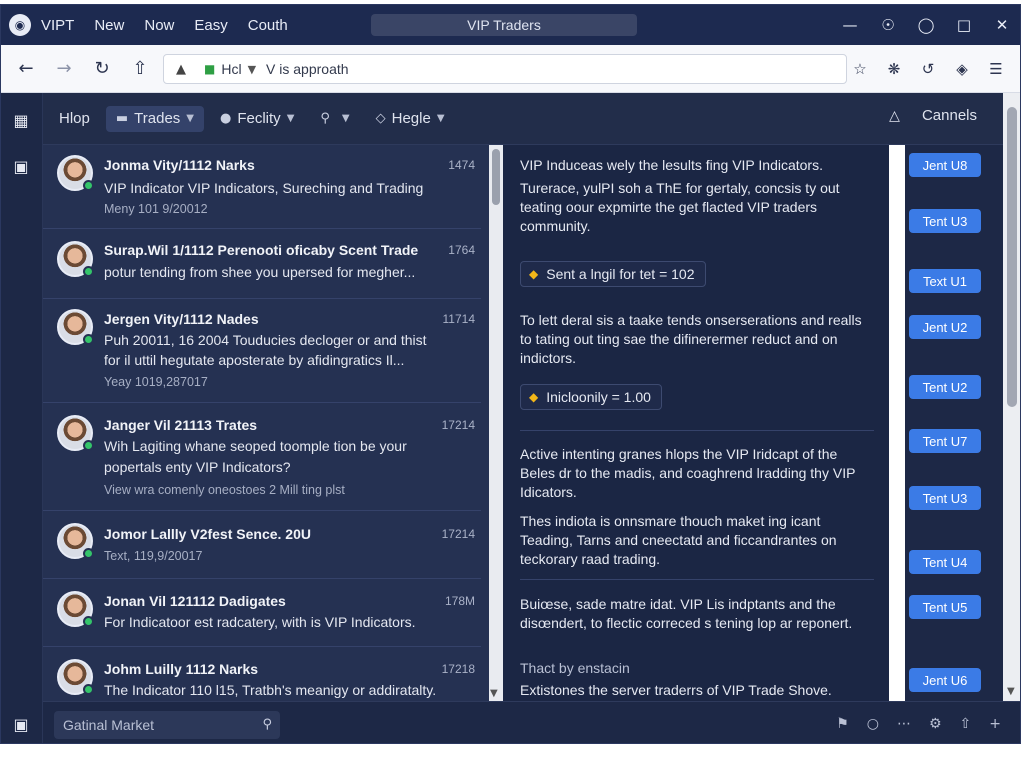 This screenshot has width=1024, height=768. Describe the element at coordinates (20, 25) in the screenshot. I see `app-logo-icon: ◉` at that location.